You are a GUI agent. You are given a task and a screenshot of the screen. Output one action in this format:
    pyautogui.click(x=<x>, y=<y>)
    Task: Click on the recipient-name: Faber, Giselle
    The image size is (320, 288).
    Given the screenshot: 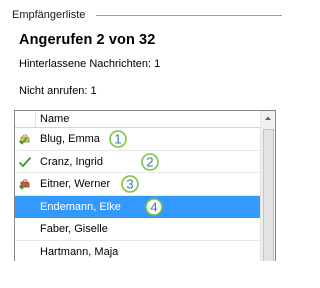 What is the action you would take?
    pyautogui.click(x=74, y=229)
    